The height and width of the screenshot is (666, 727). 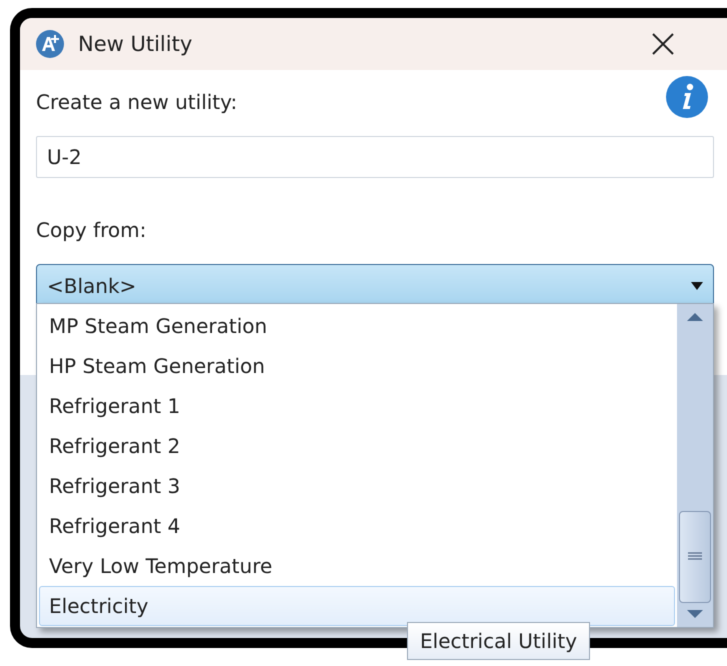 I want to click on tooltip: Electrical Utility, so click(x=498, y=641).